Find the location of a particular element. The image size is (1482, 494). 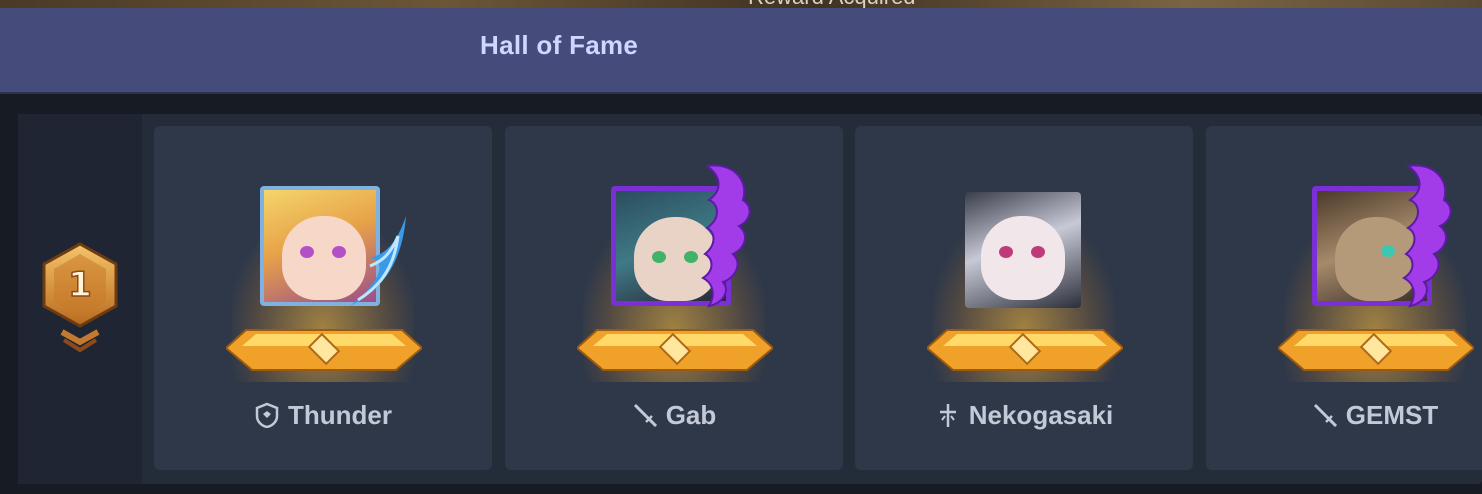

wing-icon is located at coordinates (378, 261).